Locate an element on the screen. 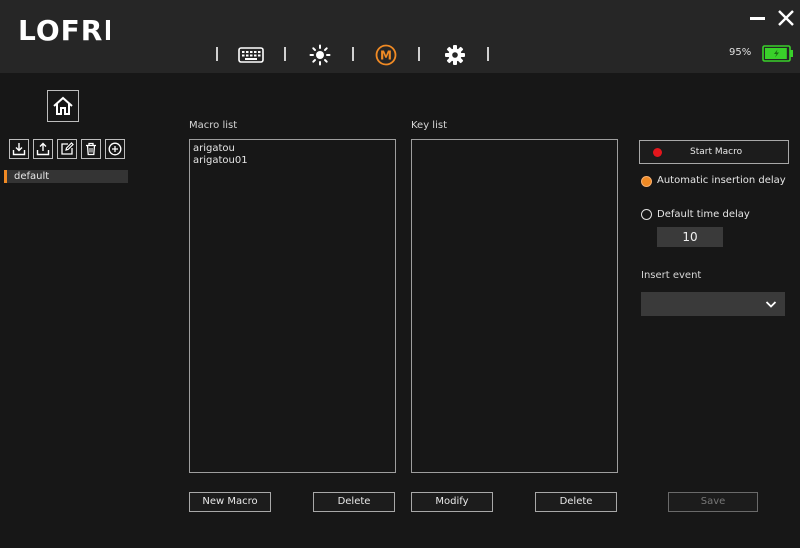 The width and height of the screenshot is (800, 548). edit-icon is located at coordinates (67, 148).